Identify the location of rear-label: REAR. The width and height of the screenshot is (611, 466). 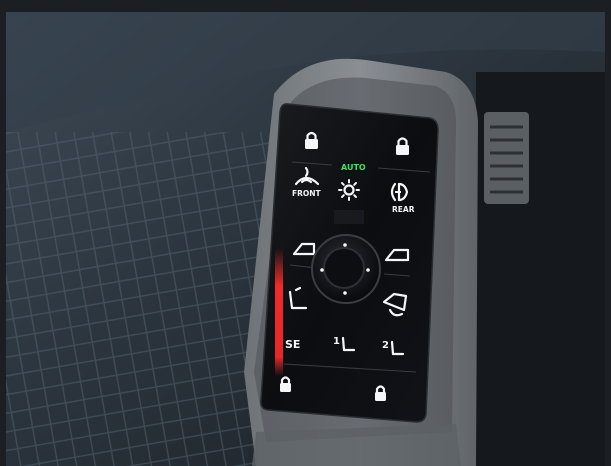
(403, 209).